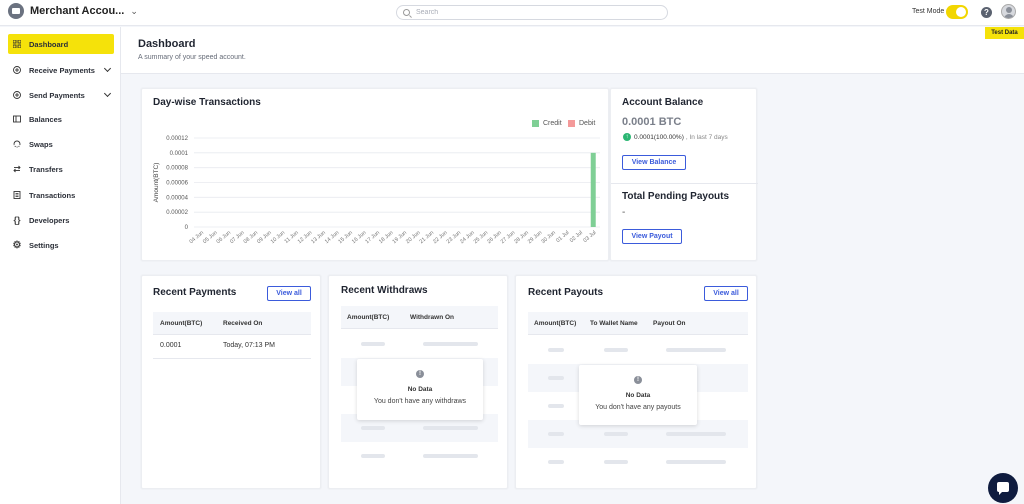 This screenshot has width=1024, height=504. Describe the element at coordinates (49, 44) in the screenshot. I see `sidebar-item-label: Dashboard` at that location.